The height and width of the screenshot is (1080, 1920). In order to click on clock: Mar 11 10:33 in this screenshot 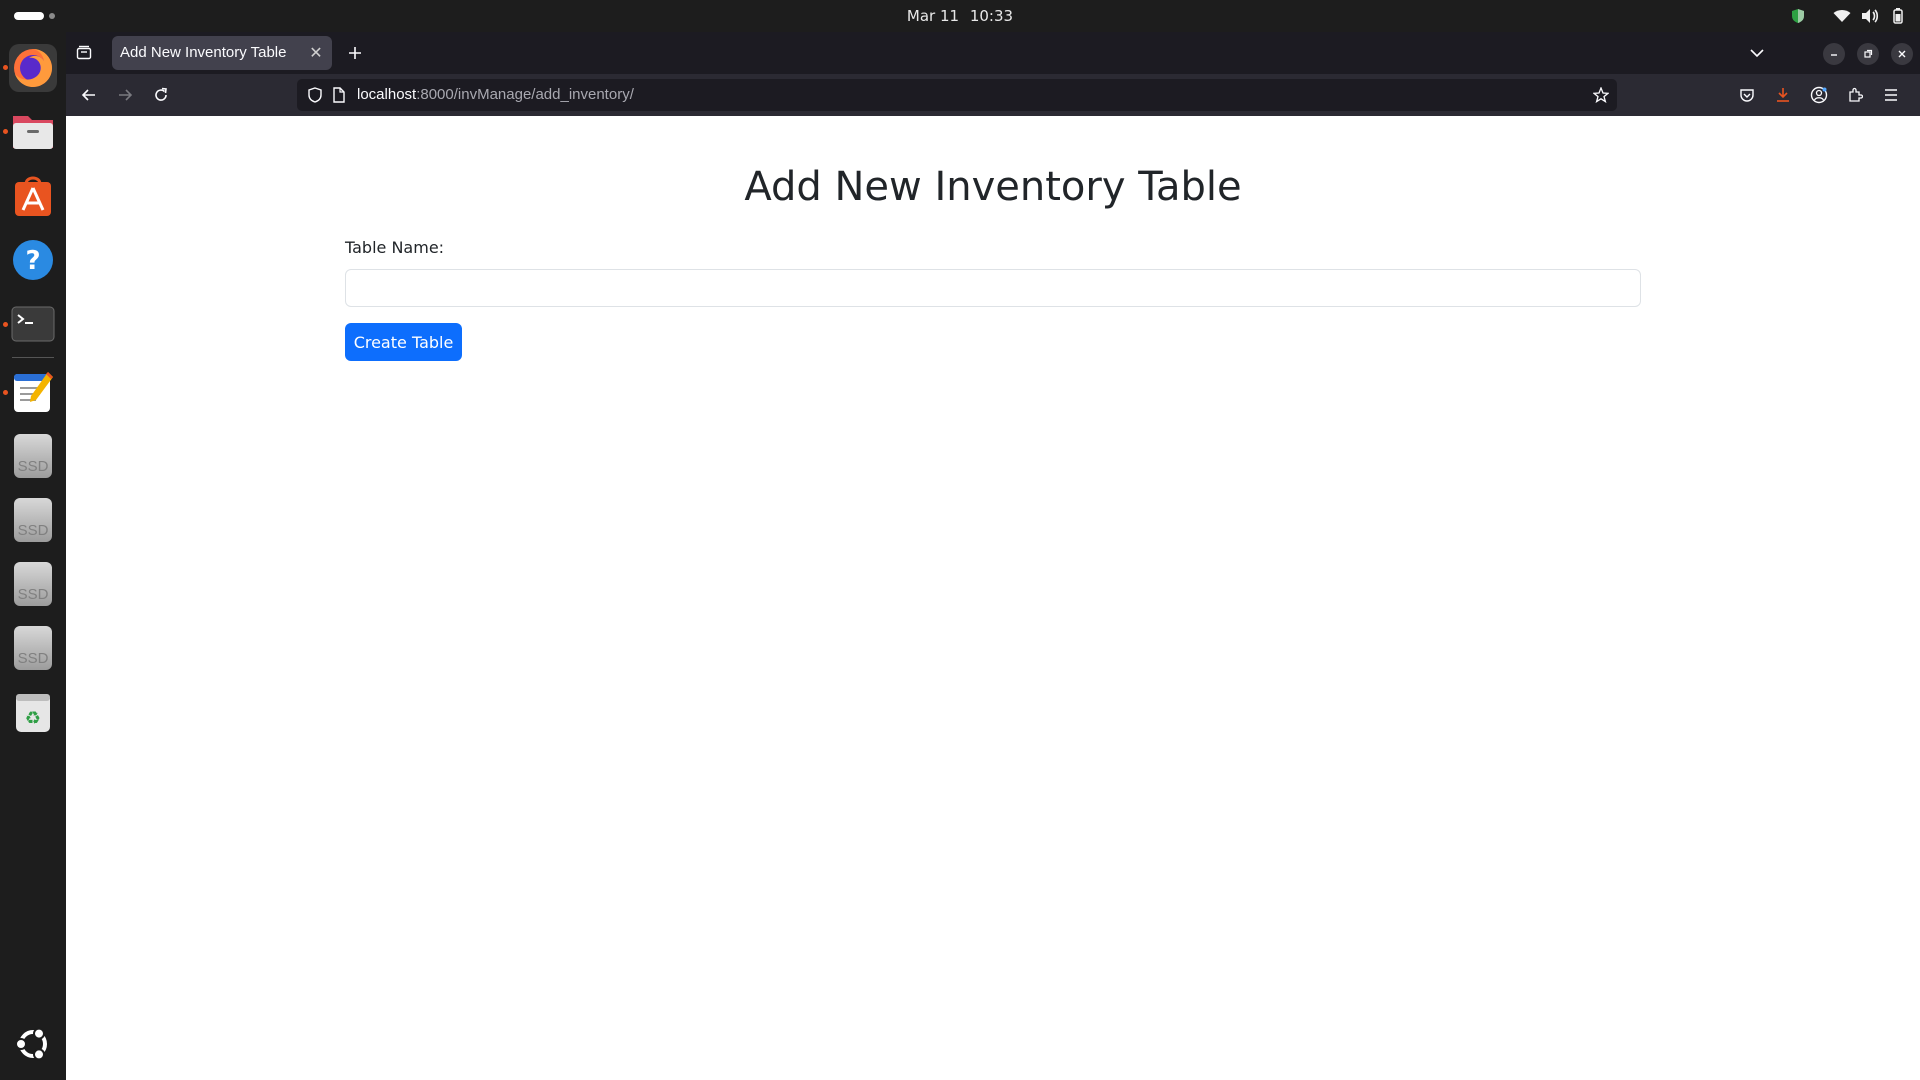, I will do `click(960, 16)`.